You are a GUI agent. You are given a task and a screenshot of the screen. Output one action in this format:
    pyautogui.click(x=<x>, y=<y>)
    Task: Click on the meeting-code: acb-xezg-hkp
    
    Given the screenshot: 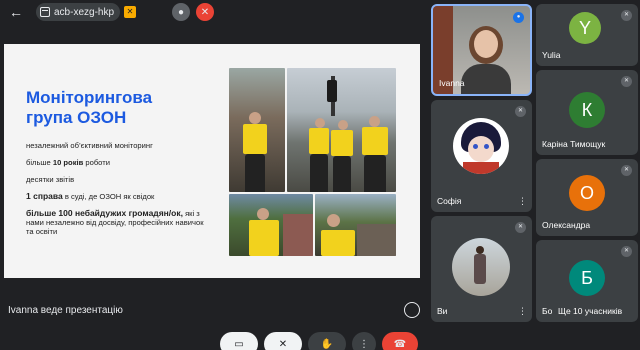 What is the action you would take?
    pyautogui.click(x=84, y=12)
    